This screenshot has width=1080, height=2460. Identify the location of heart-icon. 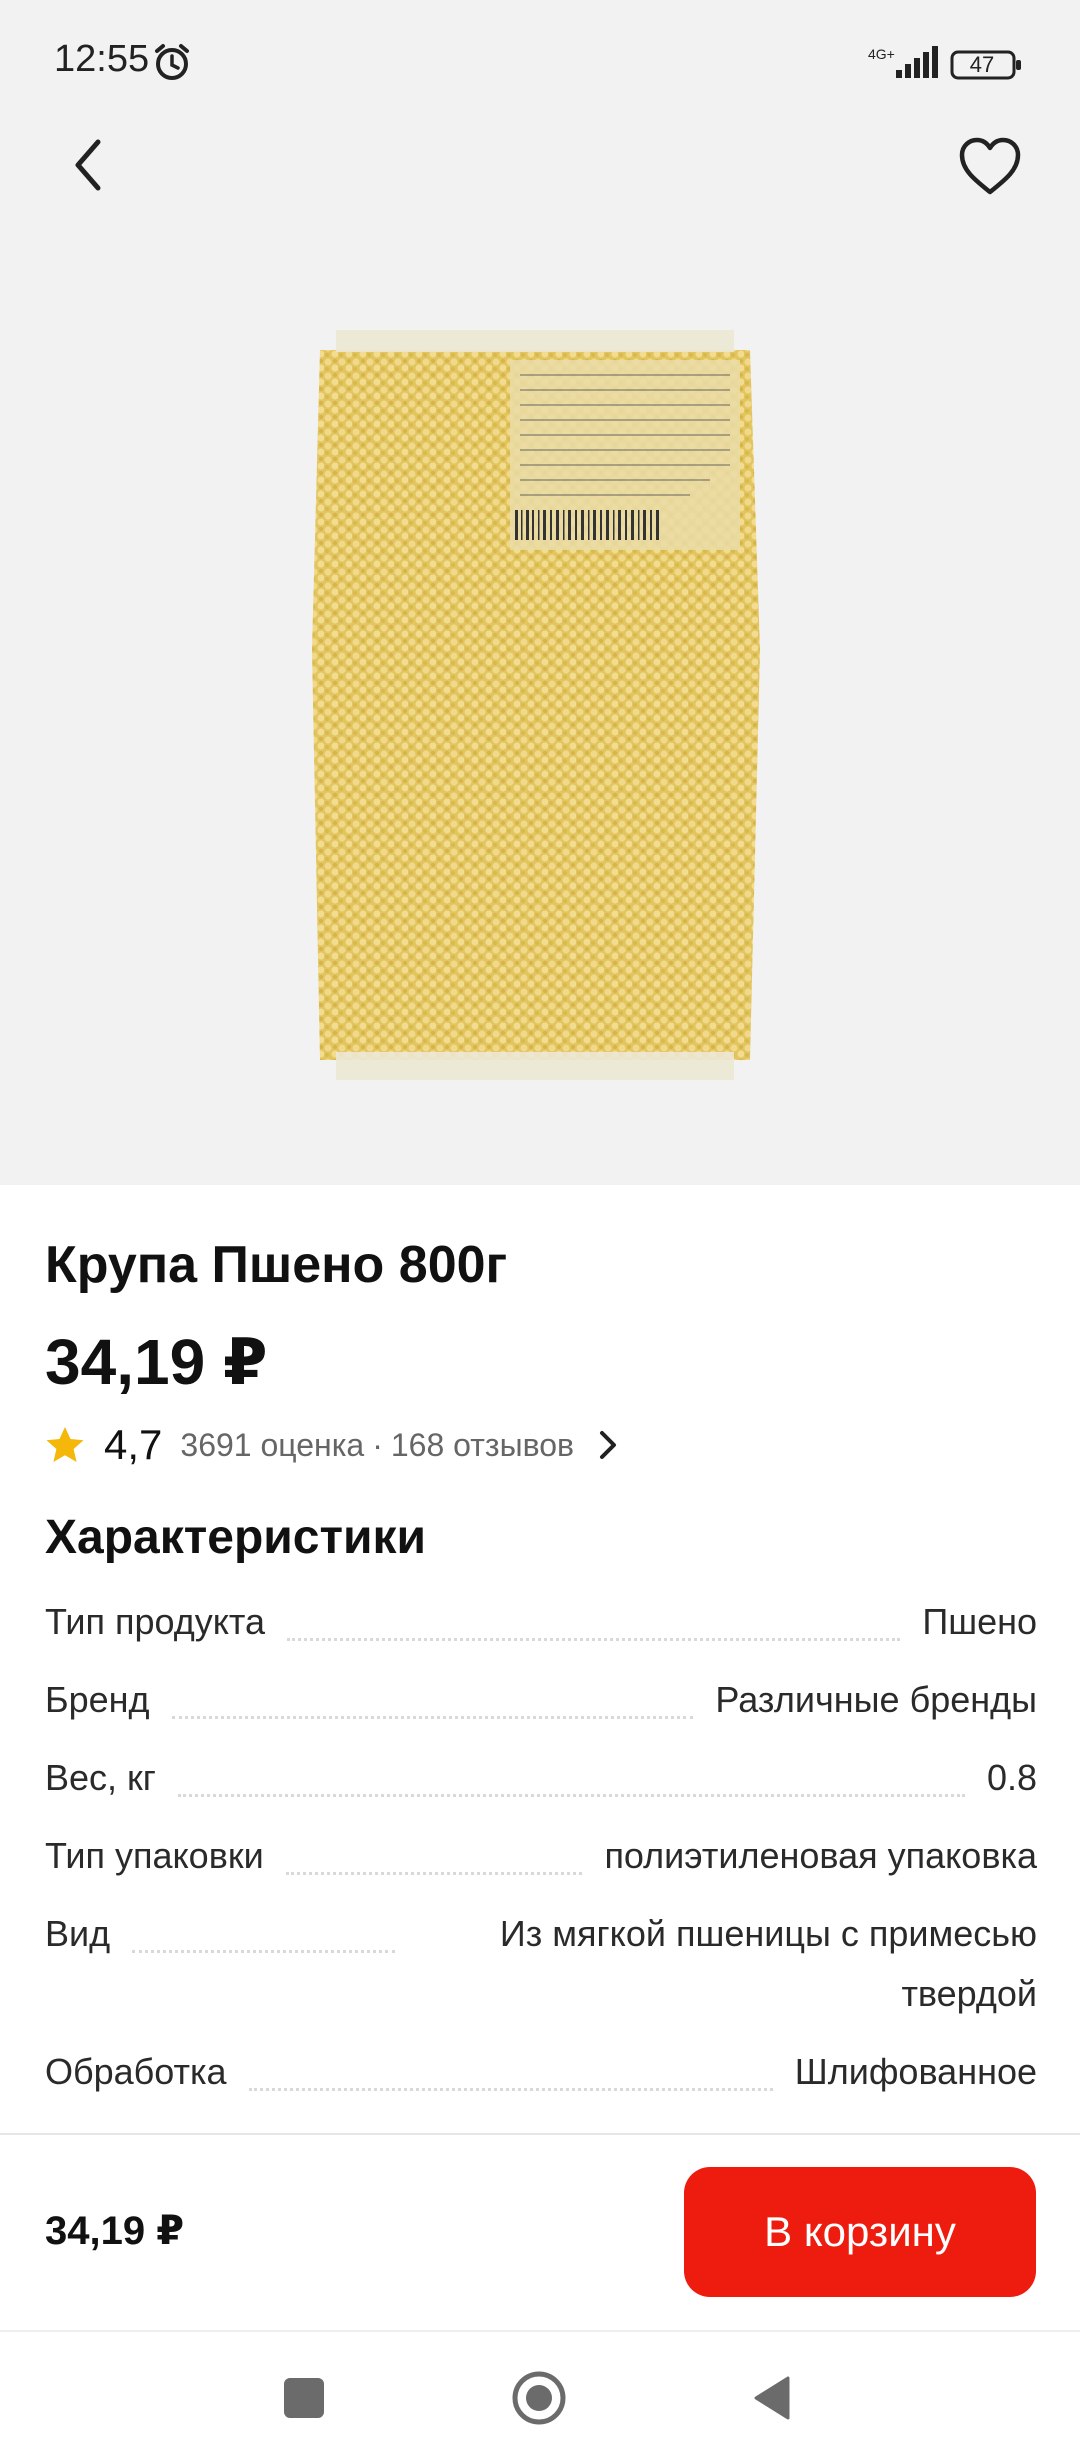
(990, 166).